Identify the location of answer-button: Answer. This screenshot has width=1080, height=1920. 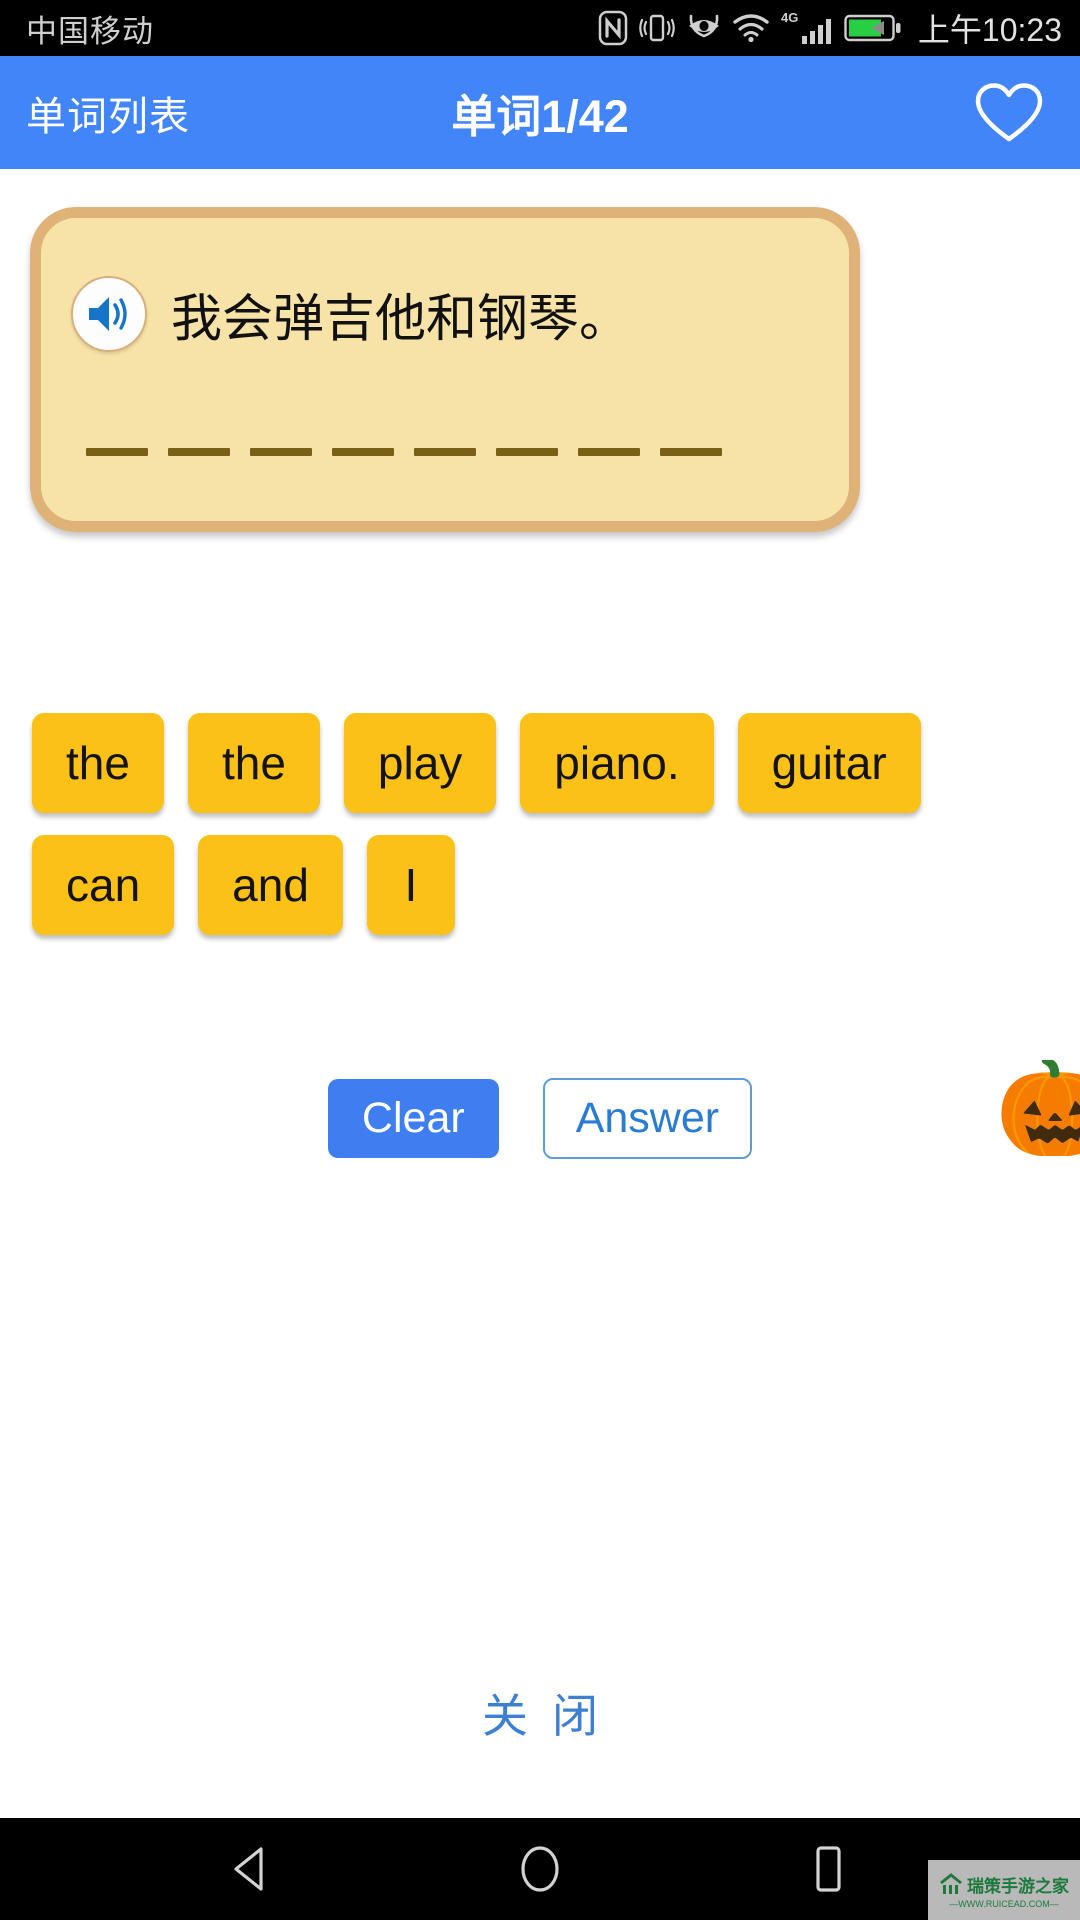
(647, 1118).